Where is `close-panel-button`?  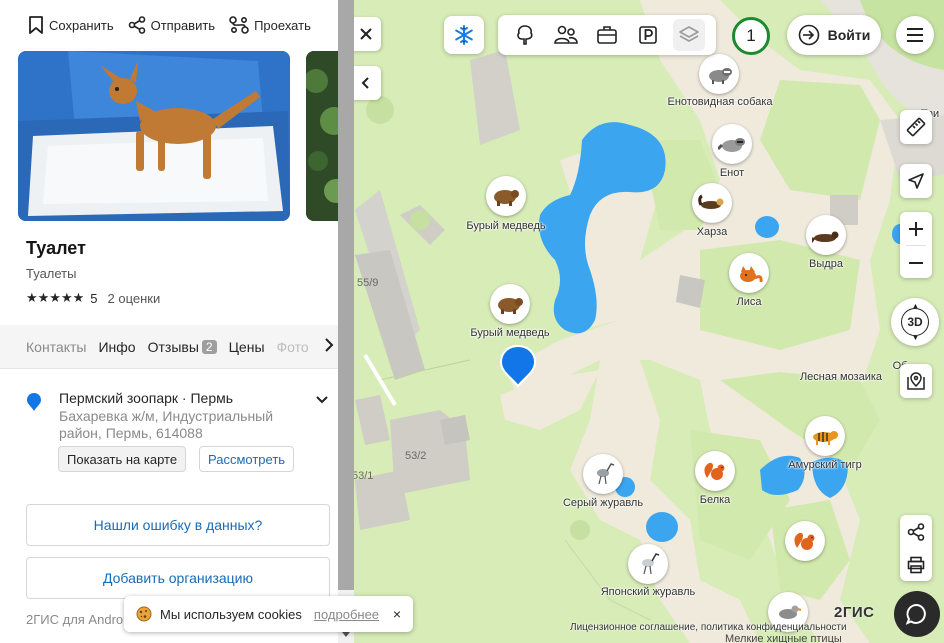
close-panel-button is located at coordinates (366, 34).